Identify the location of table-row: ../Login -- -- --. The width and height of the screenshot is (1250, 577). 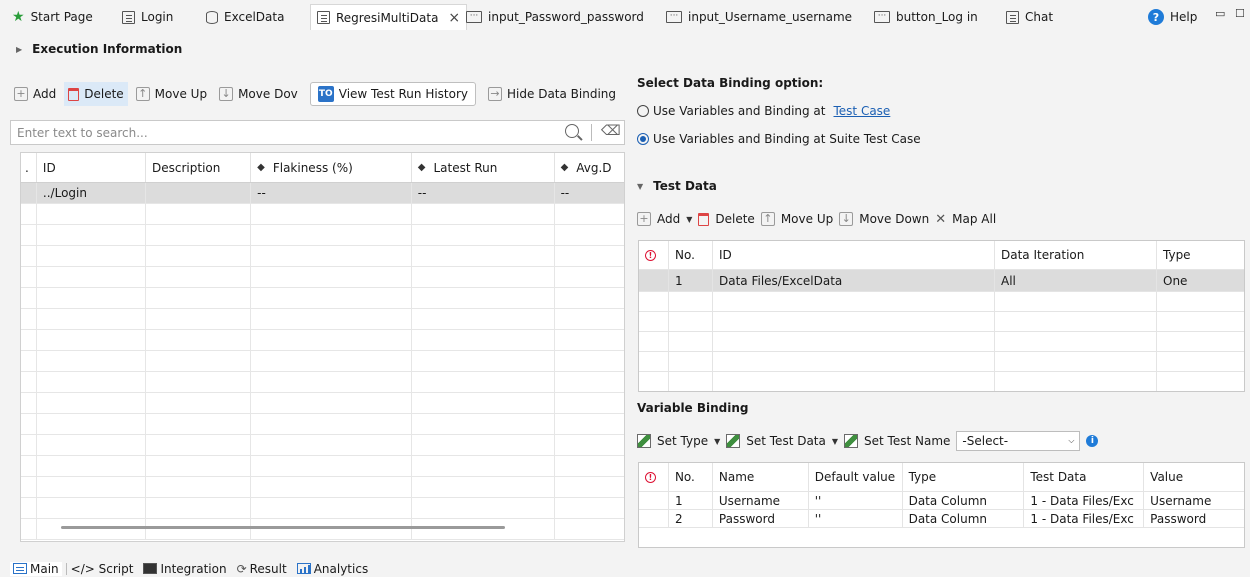
(322, 193).